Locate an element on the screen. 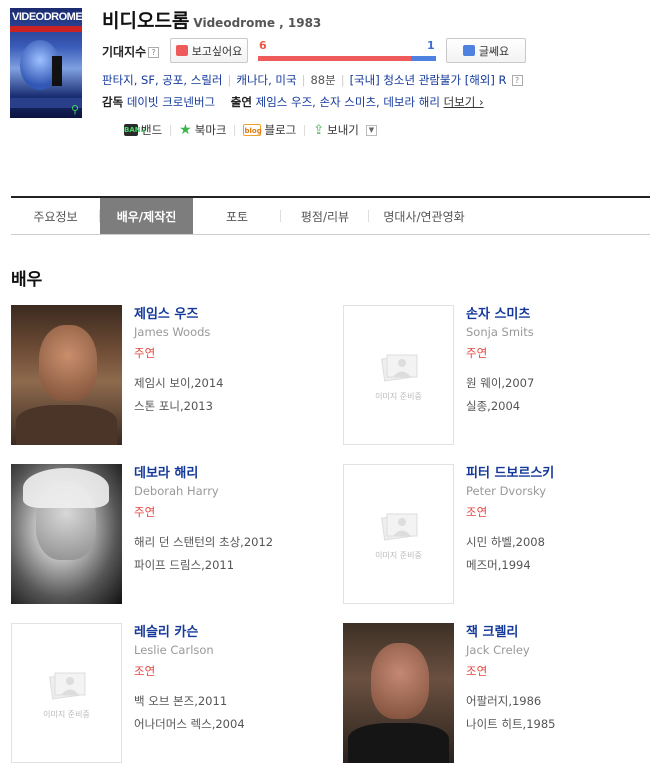 The width and height of the screenshot is (650, 783). tab-main-info: 주요정보 is located at coordinates (55, 216).